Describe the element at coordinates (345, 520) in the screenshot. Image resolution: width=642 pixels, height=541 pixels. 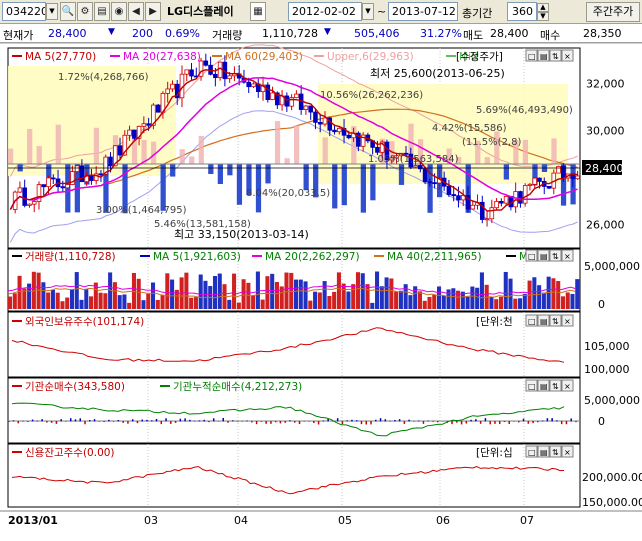
I see `x-tick-label: 05` at that location.